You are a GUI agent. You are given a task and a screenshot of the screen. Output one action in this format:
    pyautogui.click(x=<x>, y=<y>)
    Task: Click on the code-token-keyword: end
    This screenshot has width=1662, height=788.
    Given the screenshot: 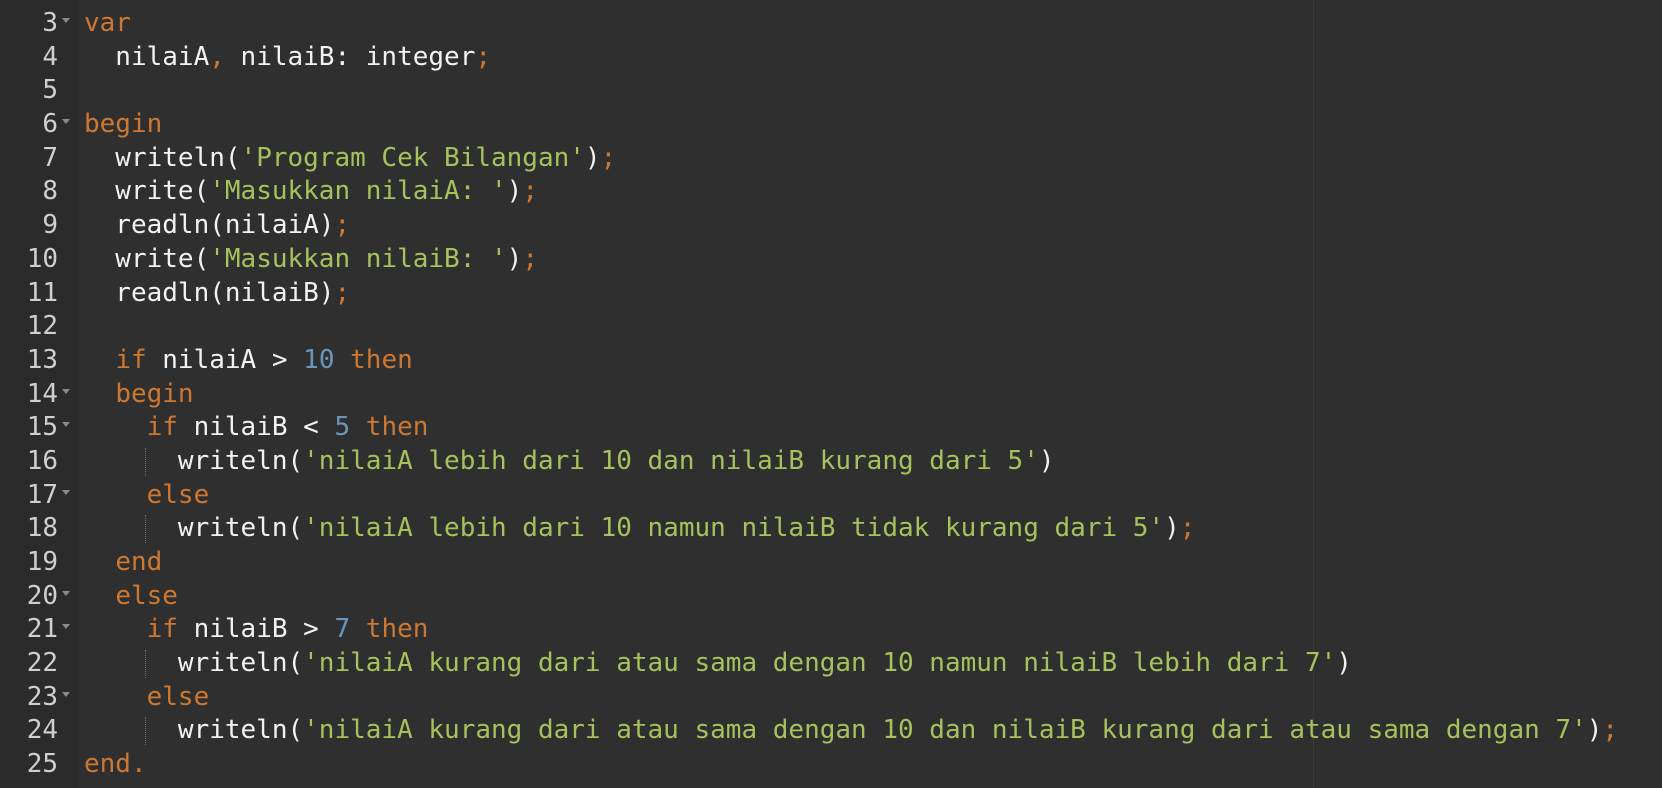 What is the action you would take?
    pyautogui.click(x=139, y=562)
    